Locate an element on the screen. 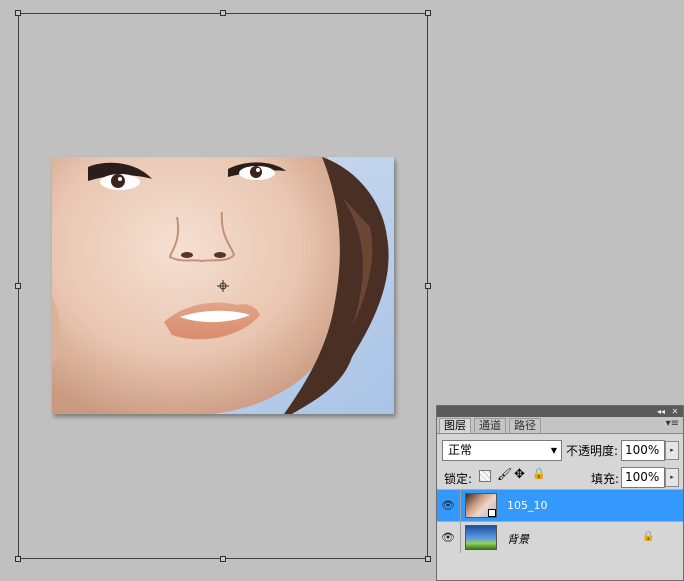  opacity-slider-button: ▸ is located at coordinates (672, 450).